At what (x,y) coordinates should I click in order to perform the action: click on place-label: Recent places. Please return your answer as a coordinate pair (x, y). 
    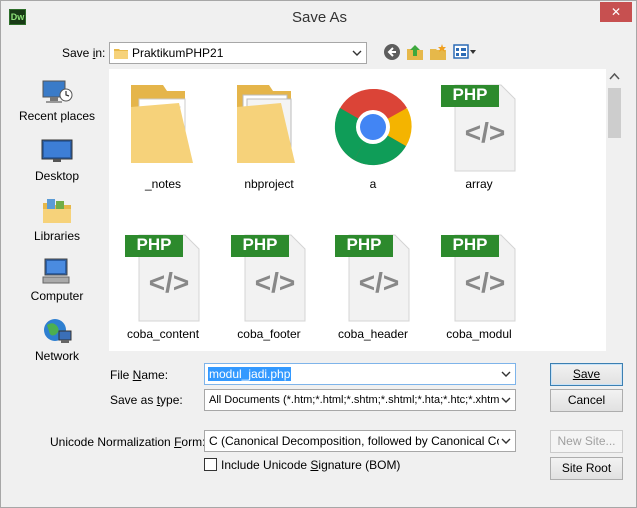
    Looking at the image, I should click on (57, 116).